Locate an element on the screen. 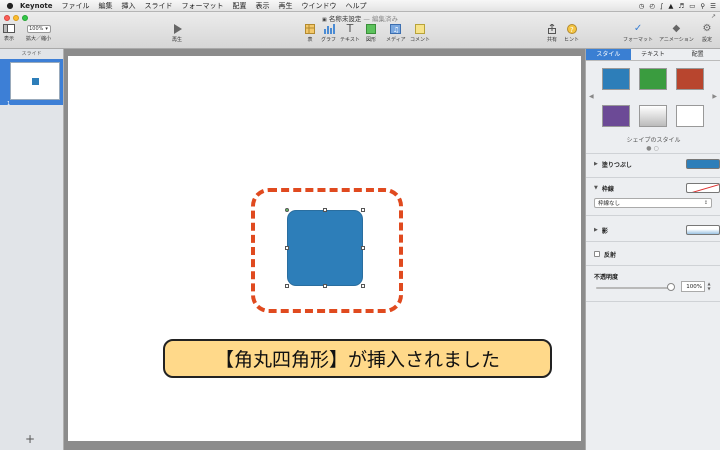  chevron-left-icon: ◀ is located at coordinates (591, 96).